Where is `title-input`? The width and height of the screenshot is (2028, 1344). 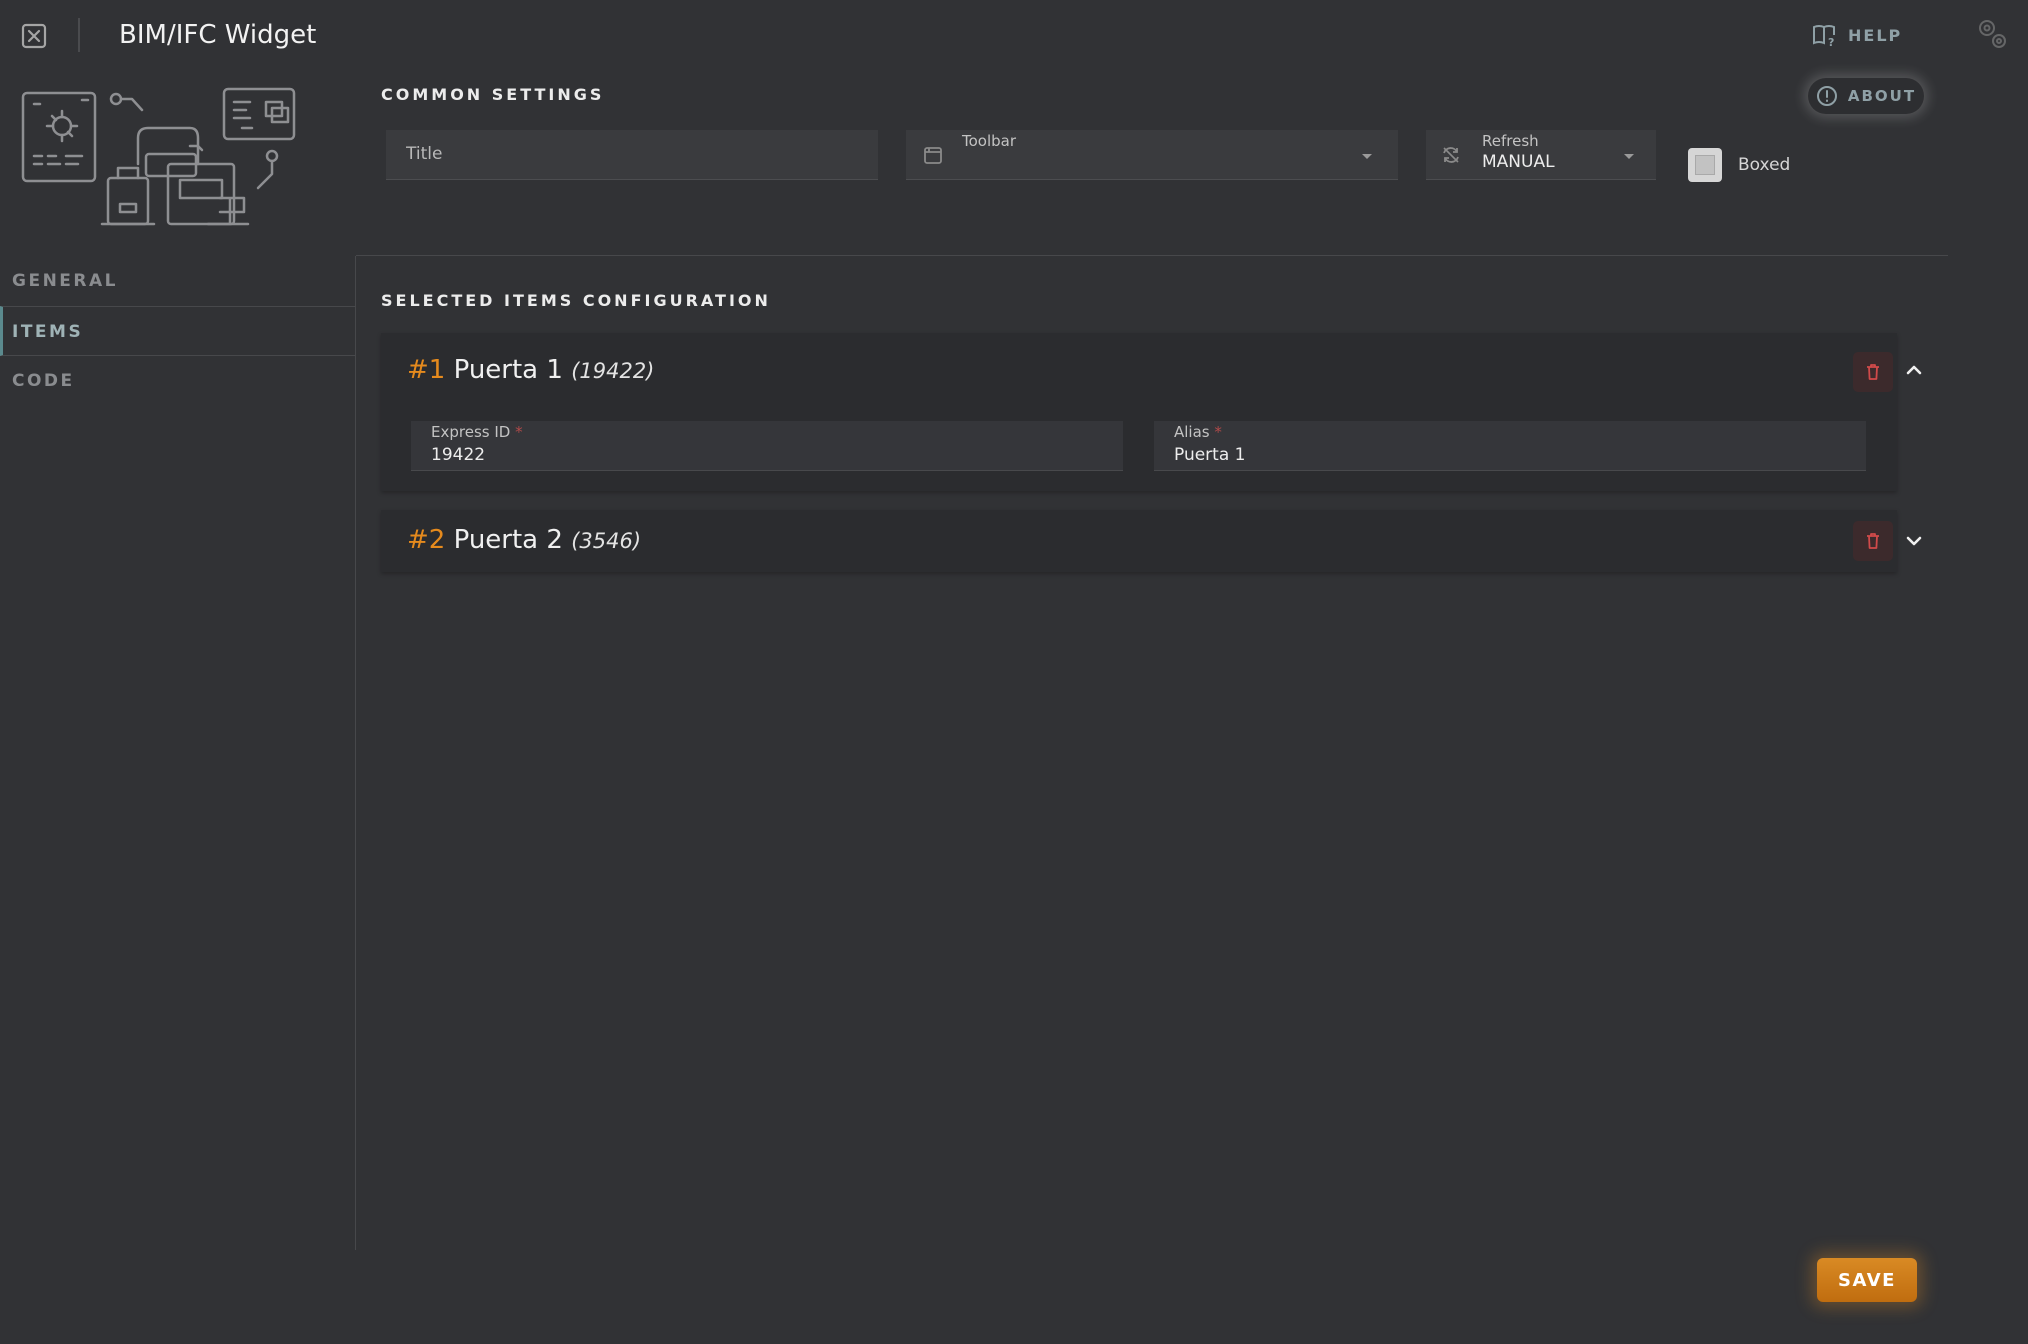 title-input is located at coordinates (632, 154).